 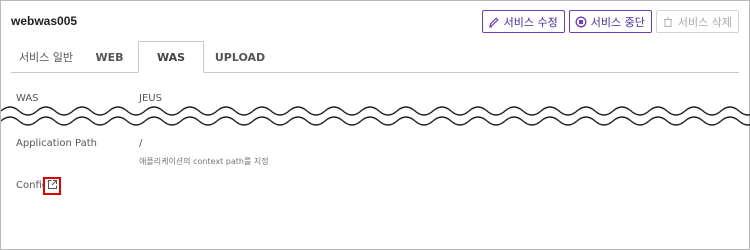 I want to click on delete-service-button: 서비스 삭제, so click(x=697, y=21).